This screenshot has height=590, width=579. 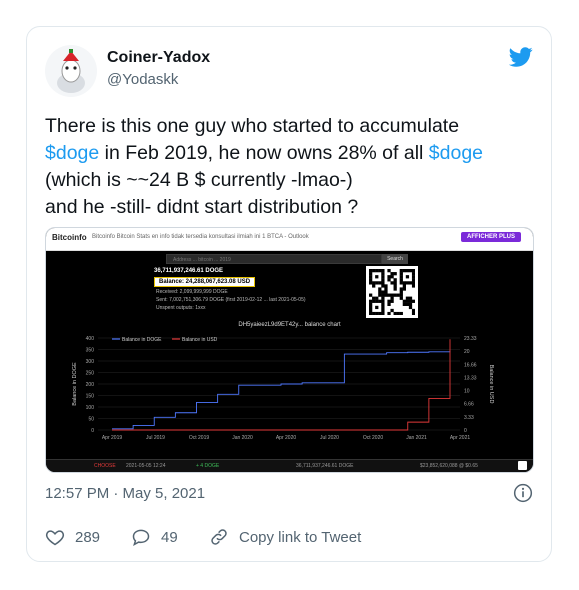 I want to click on y-axis-label-right: Balance in USD, so click(x=491, y=384).